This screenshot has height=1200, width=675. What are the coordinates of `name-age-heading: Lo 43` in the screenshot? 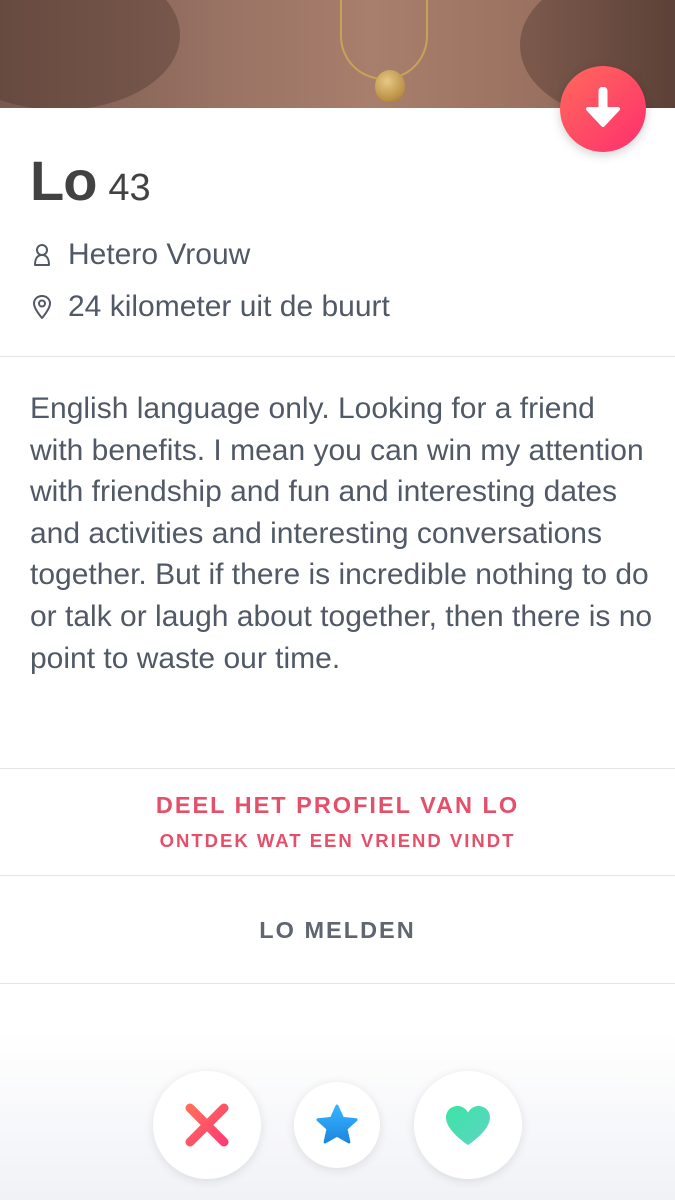 It's located at (90, 180).